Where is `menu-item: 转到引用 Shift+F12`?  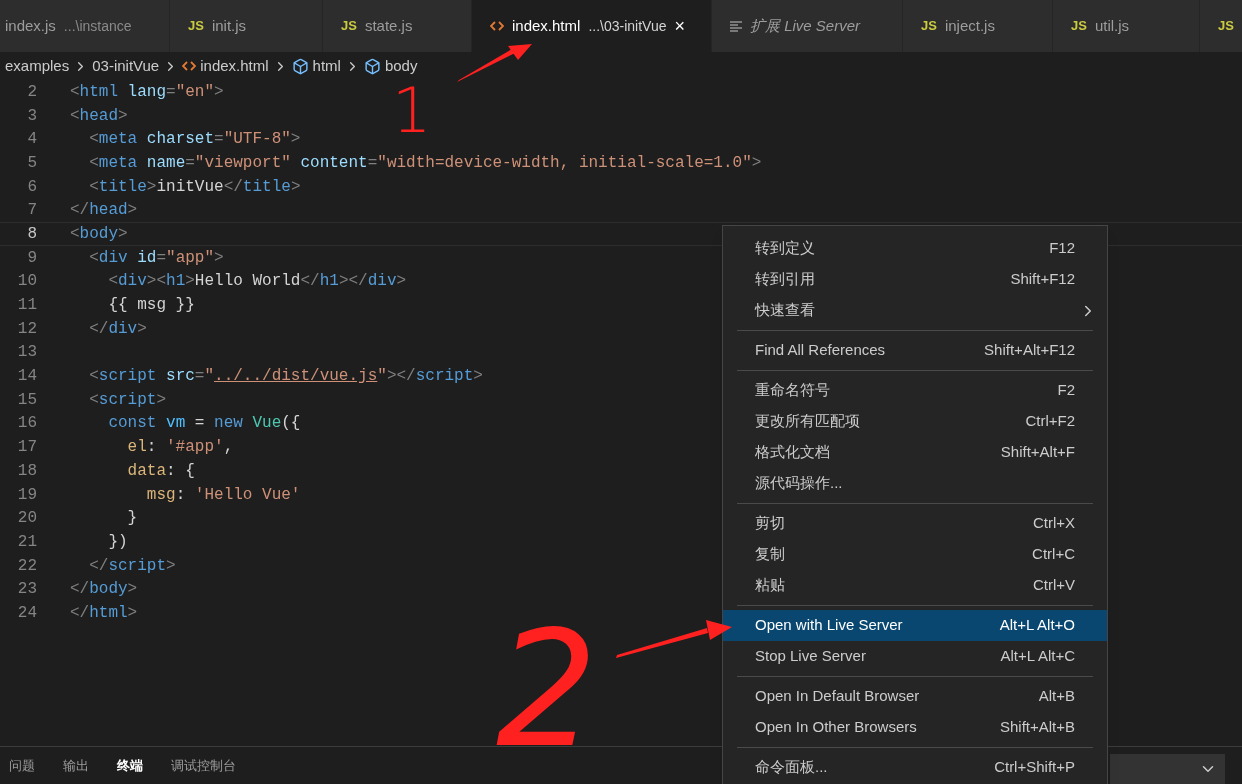 menu-item: 转到引用 Shift+F12 is located at coordinates (915, 279).